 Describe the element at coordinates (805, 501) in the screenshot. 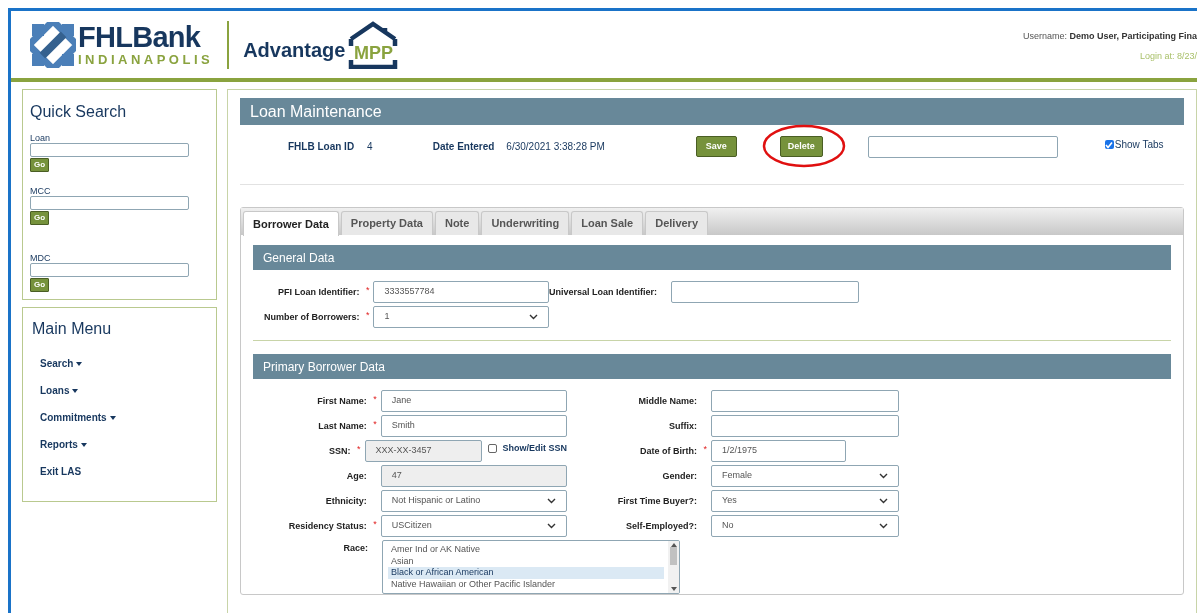

I see `select-field: Yes` at that location.